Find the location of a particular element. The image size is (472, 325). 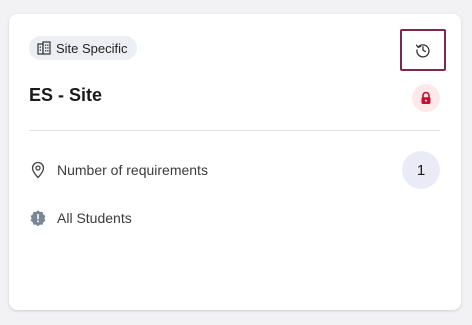

requirements-label: Number of requirements is located at coordinates (132, 170).